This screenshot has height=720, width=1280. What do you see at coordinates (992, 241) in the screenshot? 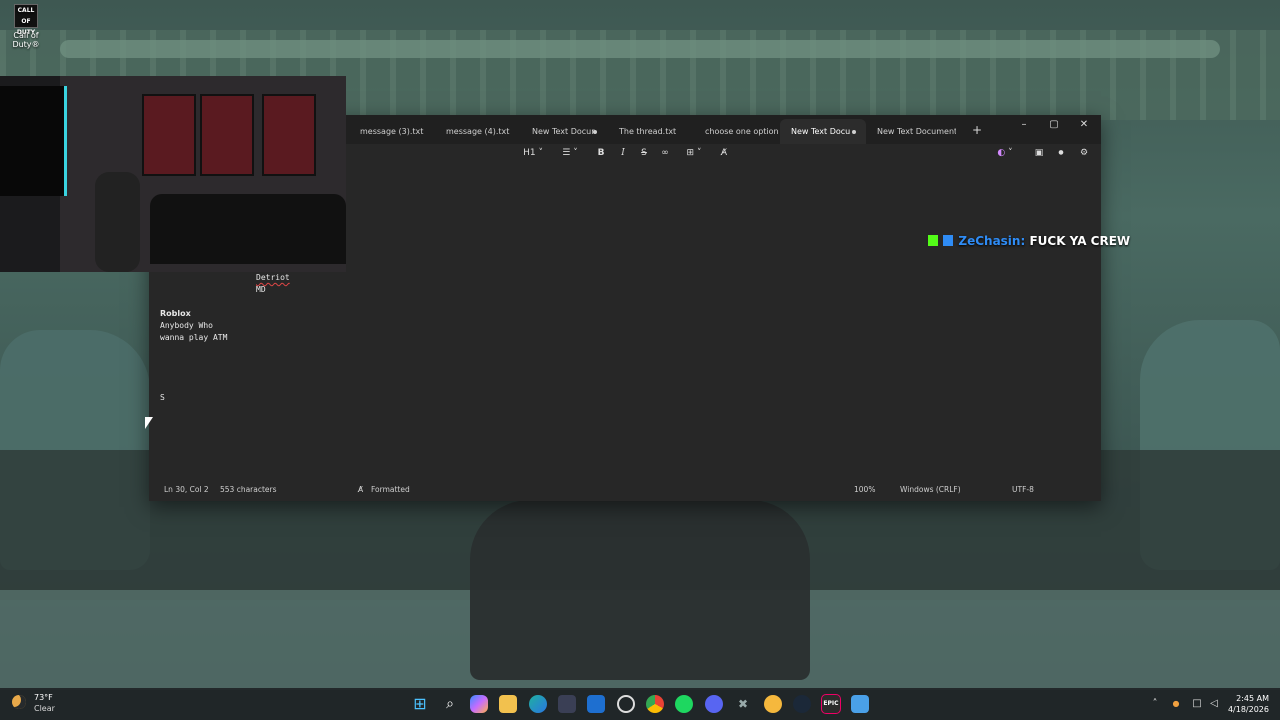
I see `chat-username: ZeChasin:` at bounding box center [992, 241].